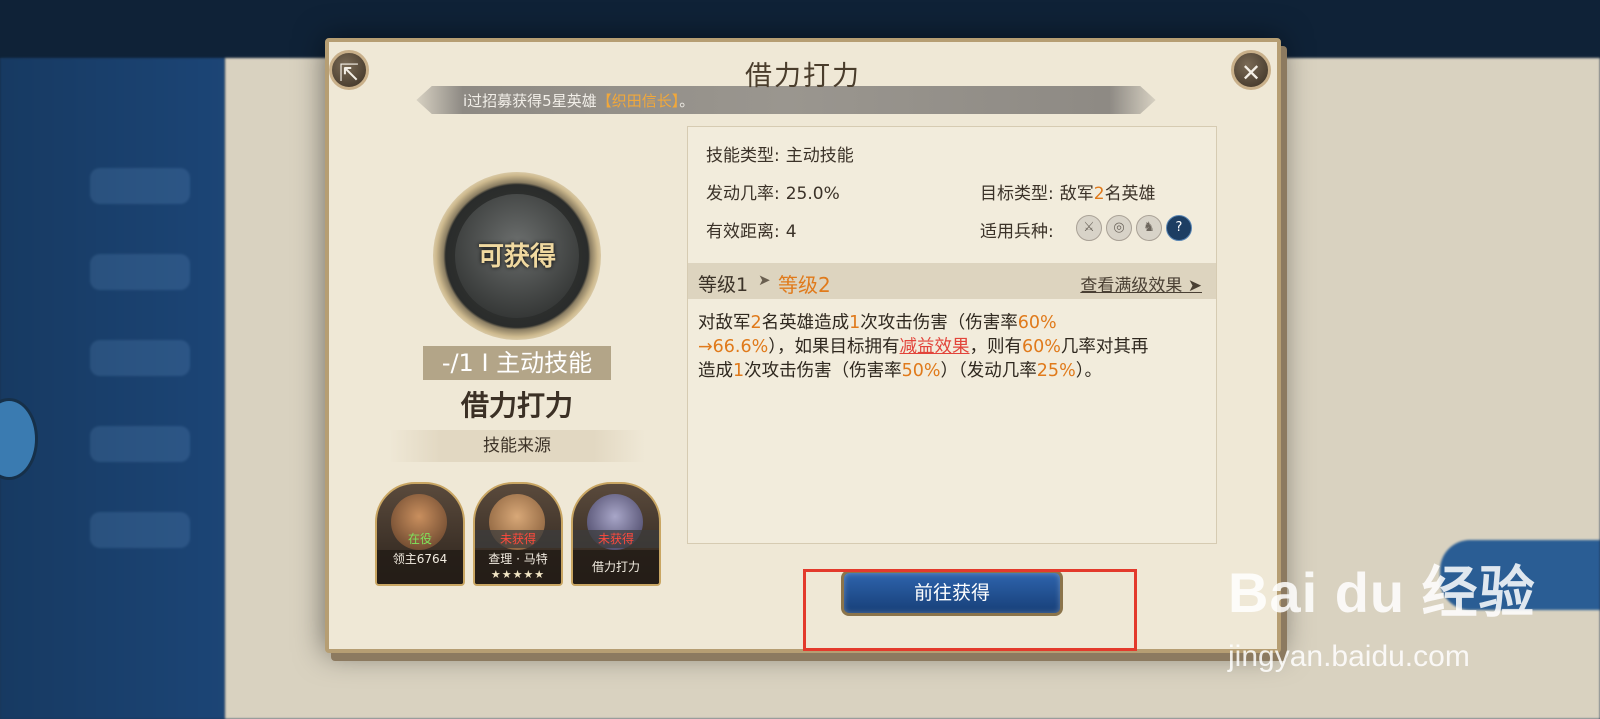 The height and width of the screenshot is (719, 1600). What do you see at coordinates (419, 539) in the screenshot?
I see `hero-status: 在役` at bounding box center [419, 539].